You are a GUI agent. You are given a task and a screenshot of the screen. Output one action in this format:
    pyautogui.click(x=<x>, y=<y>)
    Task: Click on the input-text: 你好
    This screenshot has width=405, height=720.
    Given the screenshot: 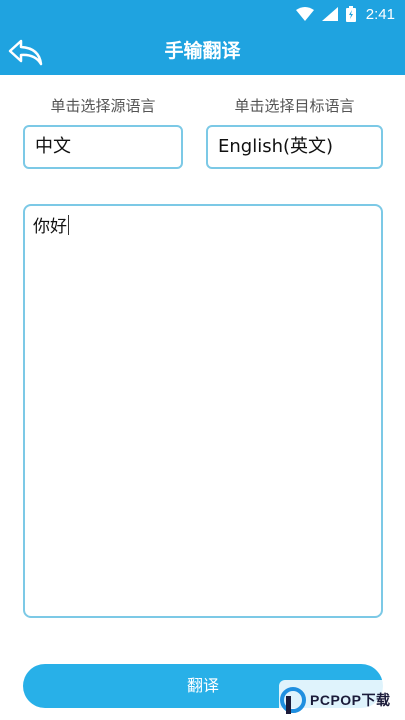 What is the action you would take?
    pyautogui.click(x=50, y=227)
    